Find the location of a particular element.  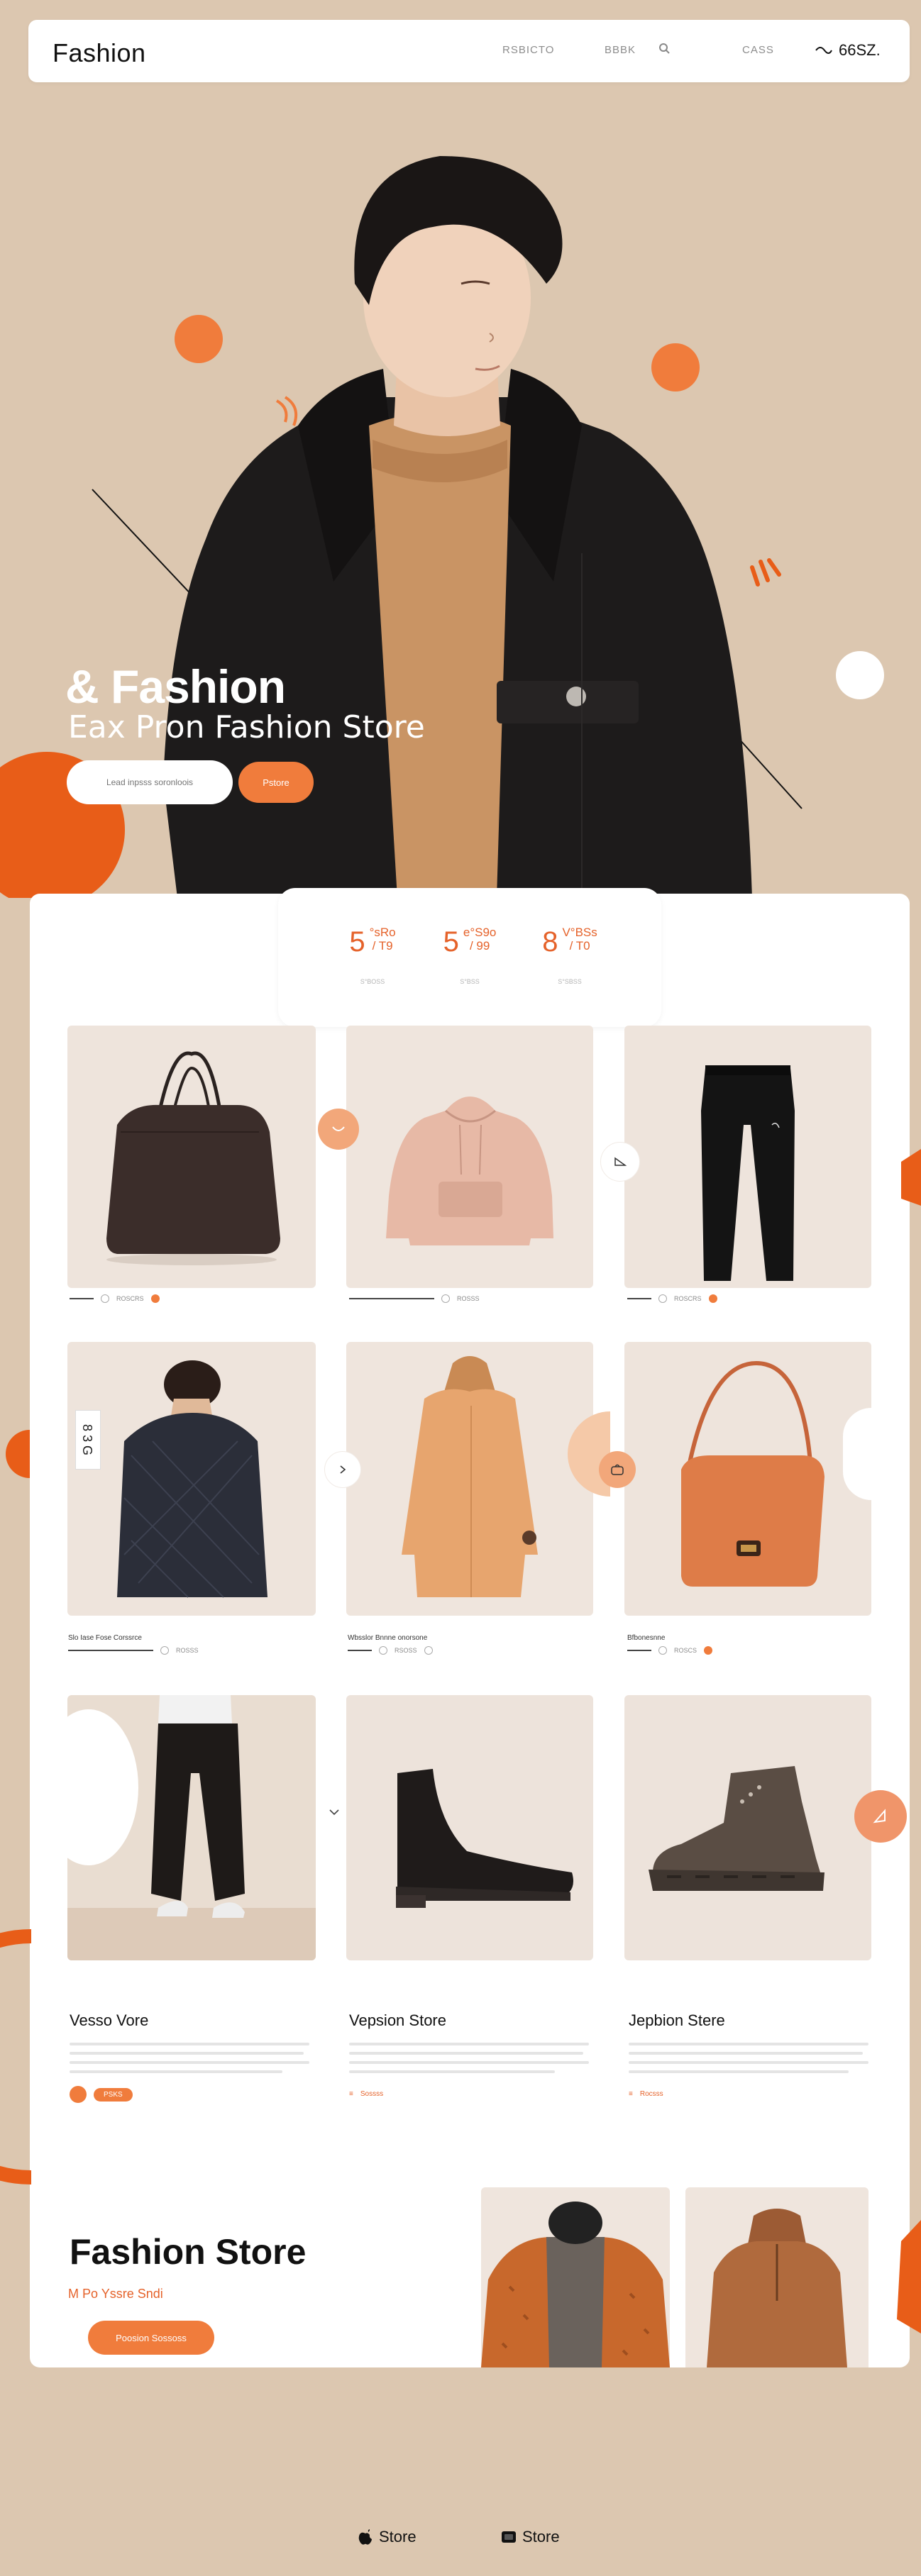

carousel-prev-button is located at coordinates (338, 1129).